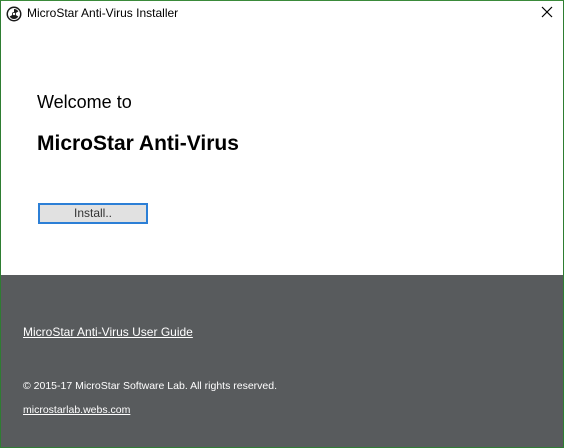 This screenshot has width=564, height=448. Describe the element at coordinates (84, 102) in the screenshot. I see `welcome-heading: Welcome to` at that location.